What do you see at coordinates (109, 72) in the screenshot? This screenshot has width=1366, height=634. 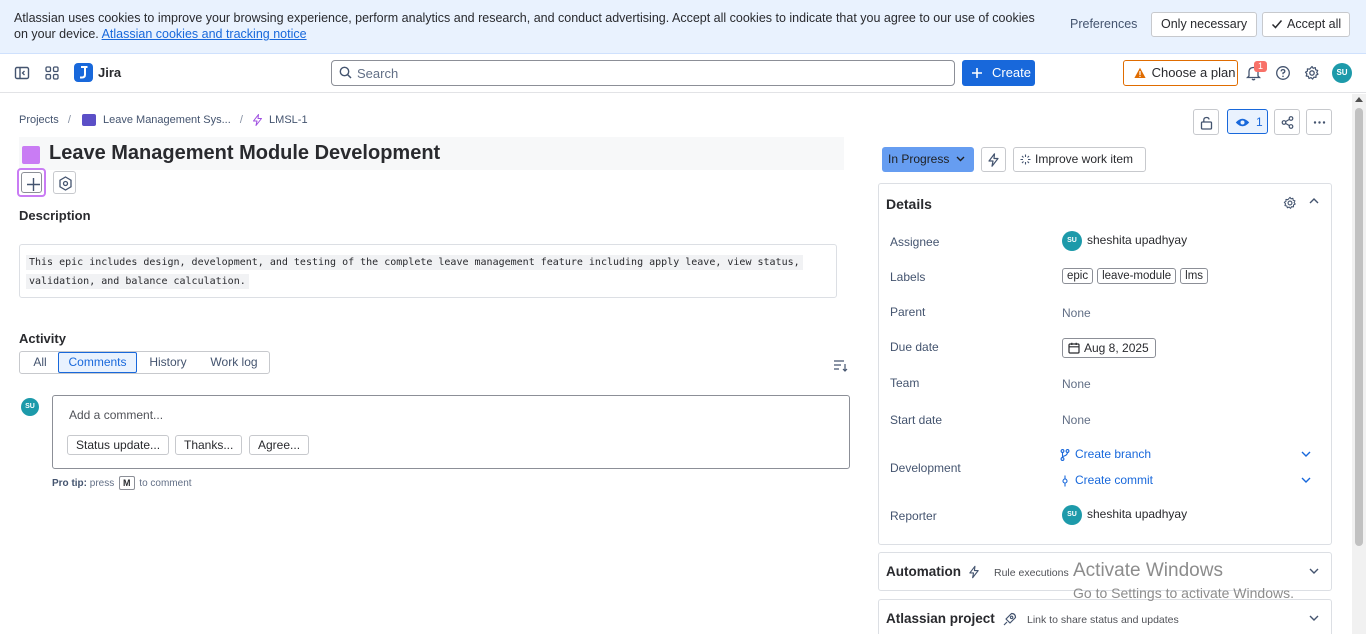 I see `app-name: Jira` at bounding box center [109, 72].